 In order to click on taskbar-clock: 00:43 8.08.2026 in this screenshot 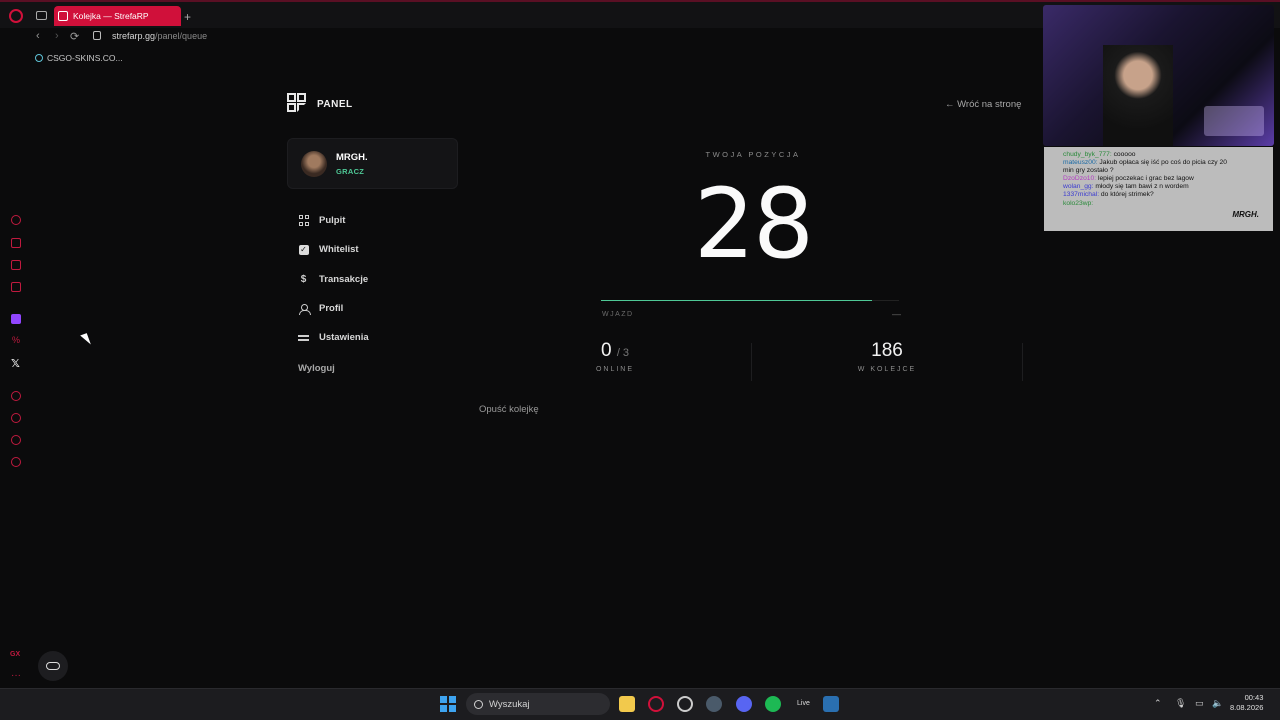, I will do `click(1246, 703)`.